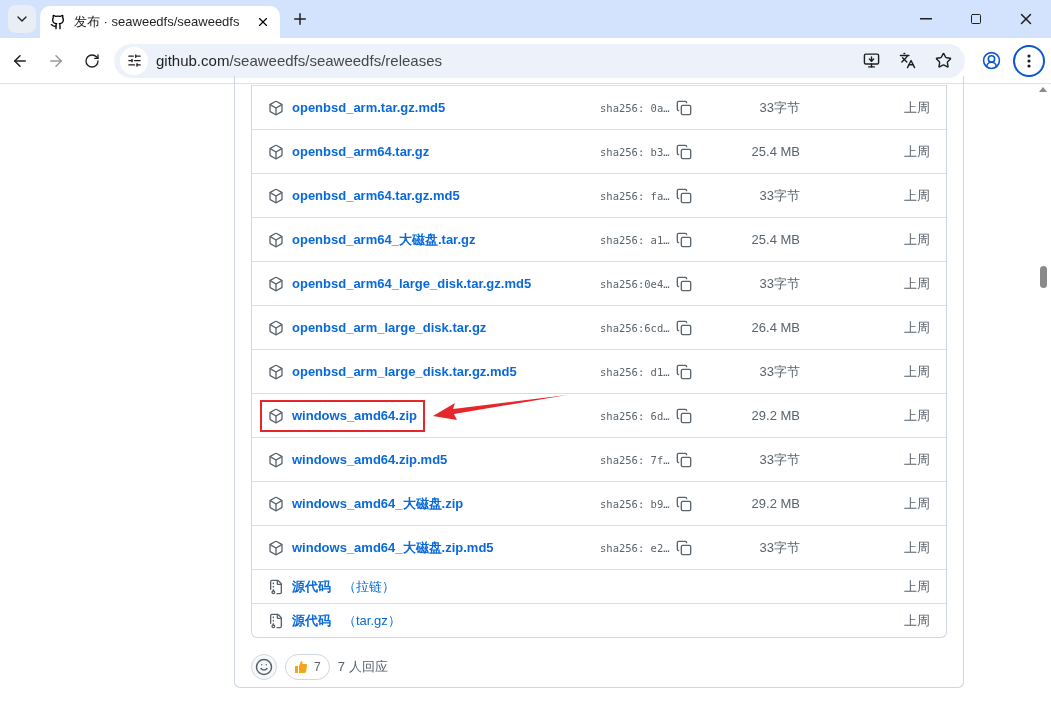 This screenshot has width=1051, height=723. I want to click on smiley-icon, so click(264, 667).